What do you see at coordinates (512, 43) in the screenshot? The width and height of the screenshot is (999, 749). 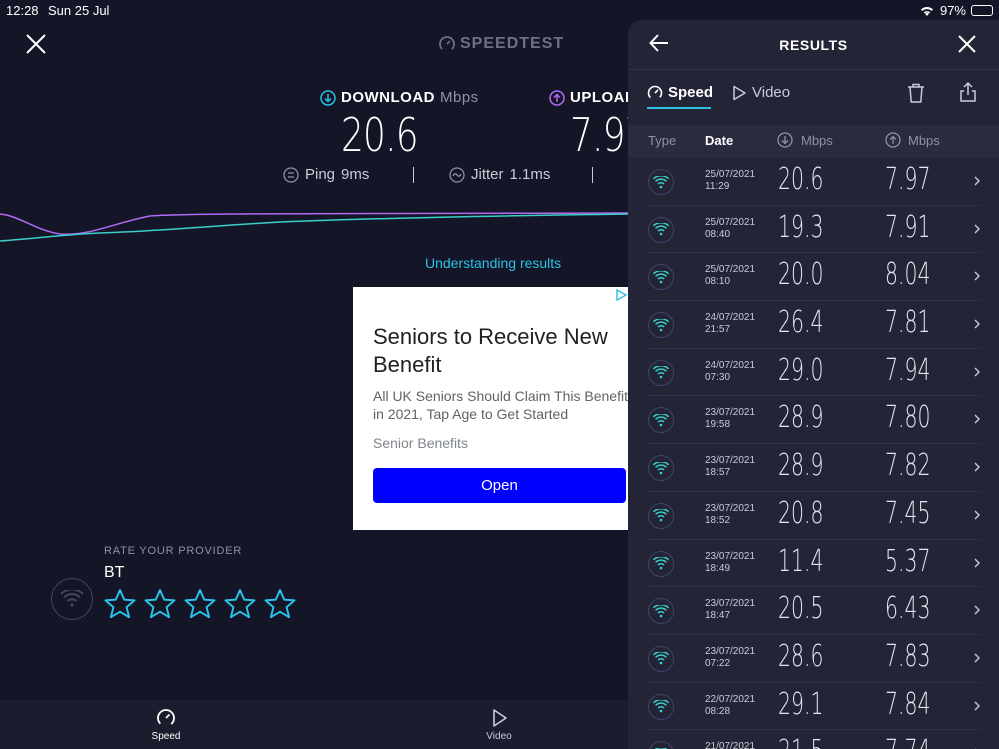 I see `brand-name: SPEEDTEST` at bounding box center [512, 43].